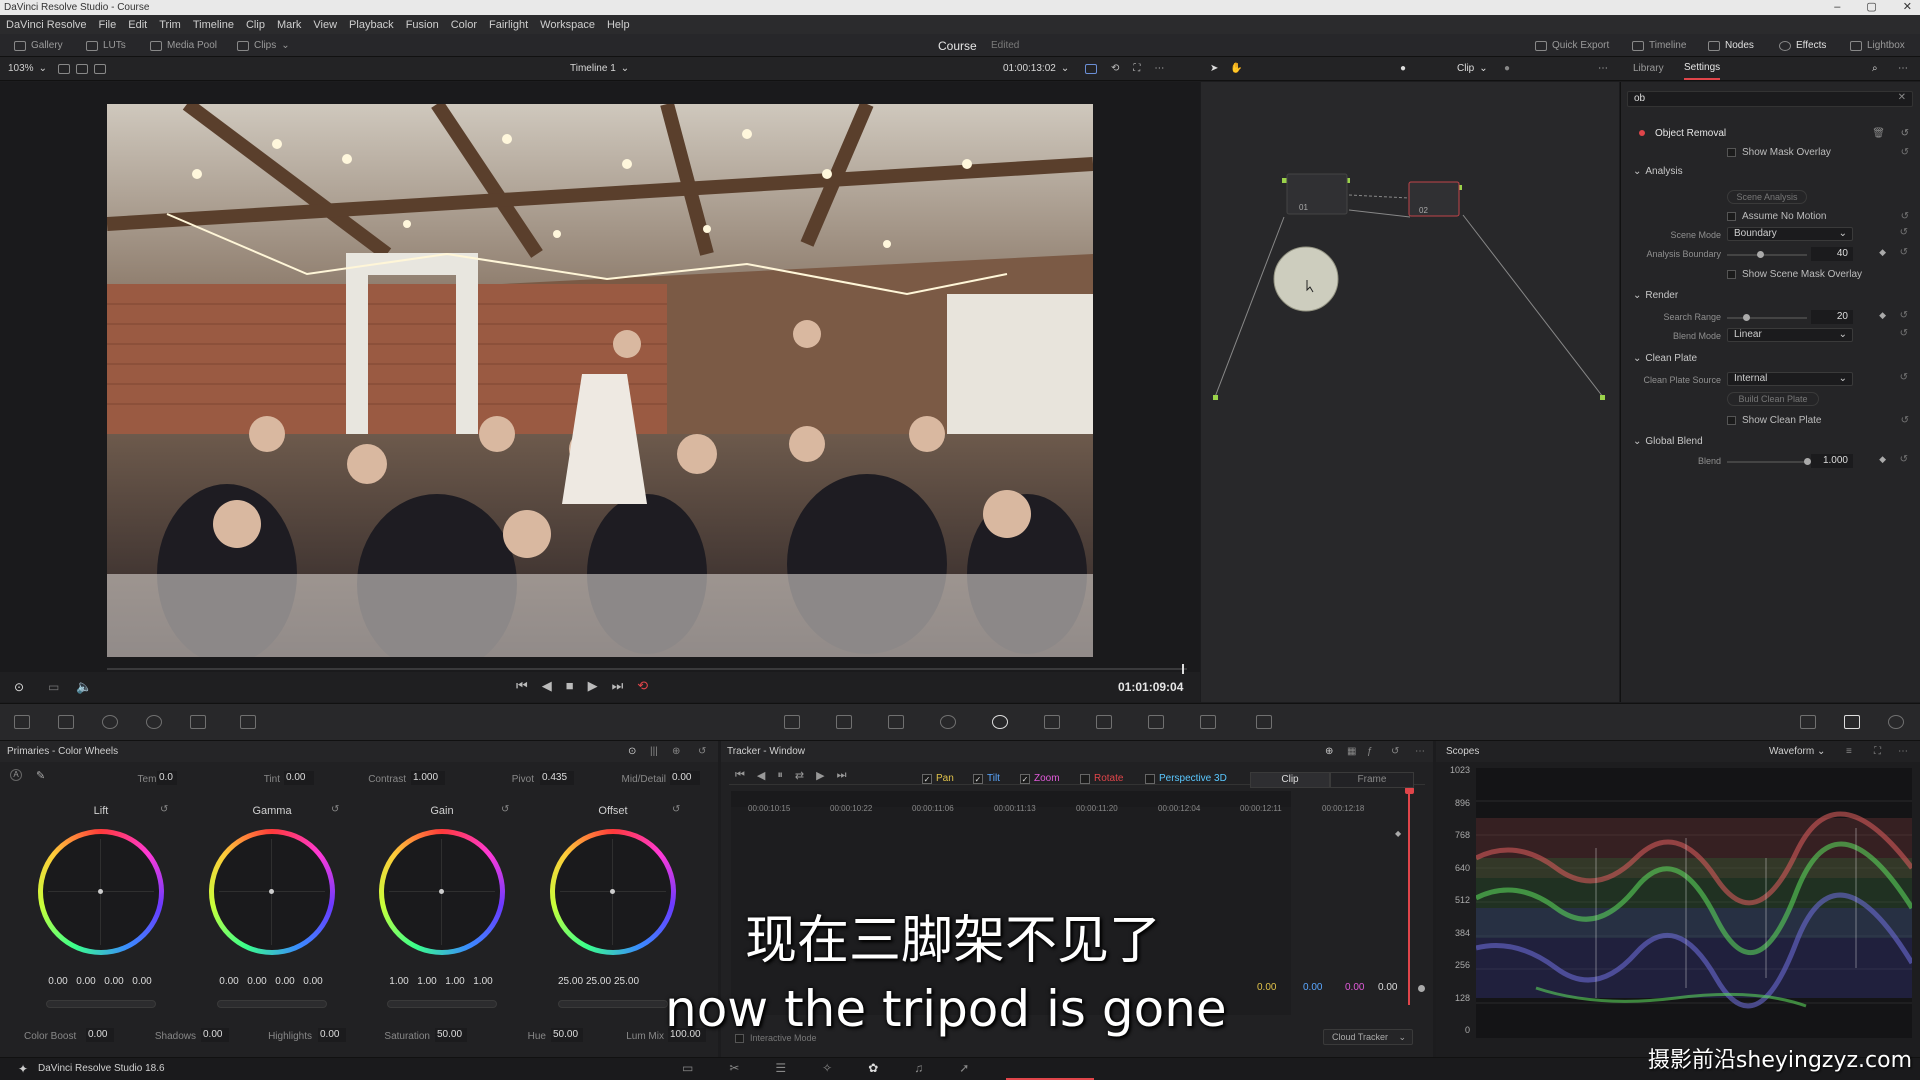  I want to click on color-wheels-icon, so click(110, 722).